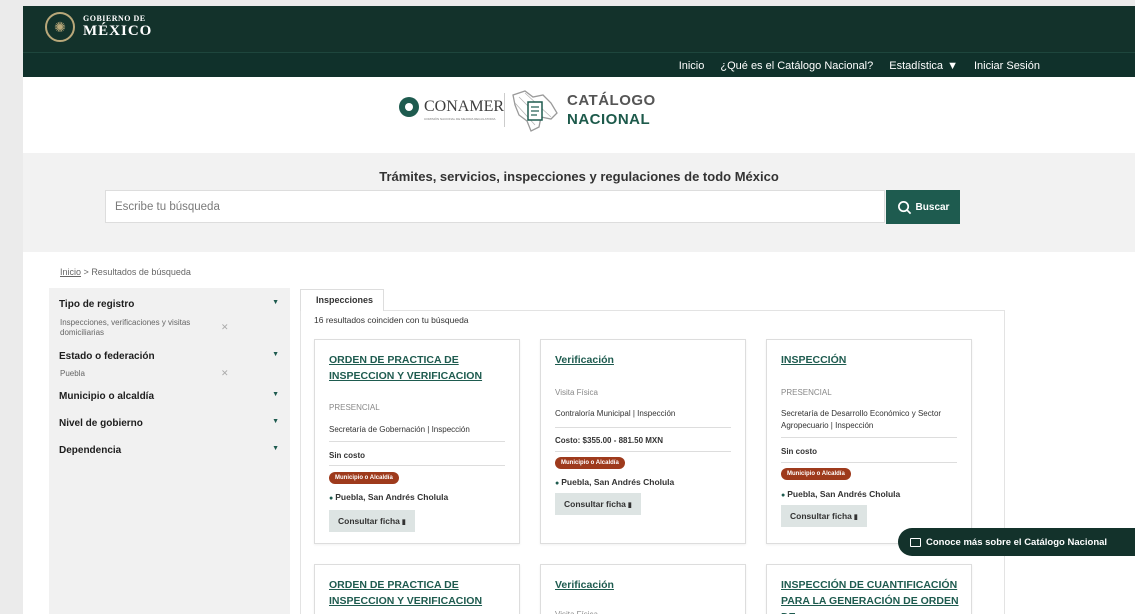 This screenshot has width=1135, height=614. Describe the element at coordinates (579, 29) in the screenshot. I see `gov-header: ✺ GOBIERNO DE MÉXICO` at that location.